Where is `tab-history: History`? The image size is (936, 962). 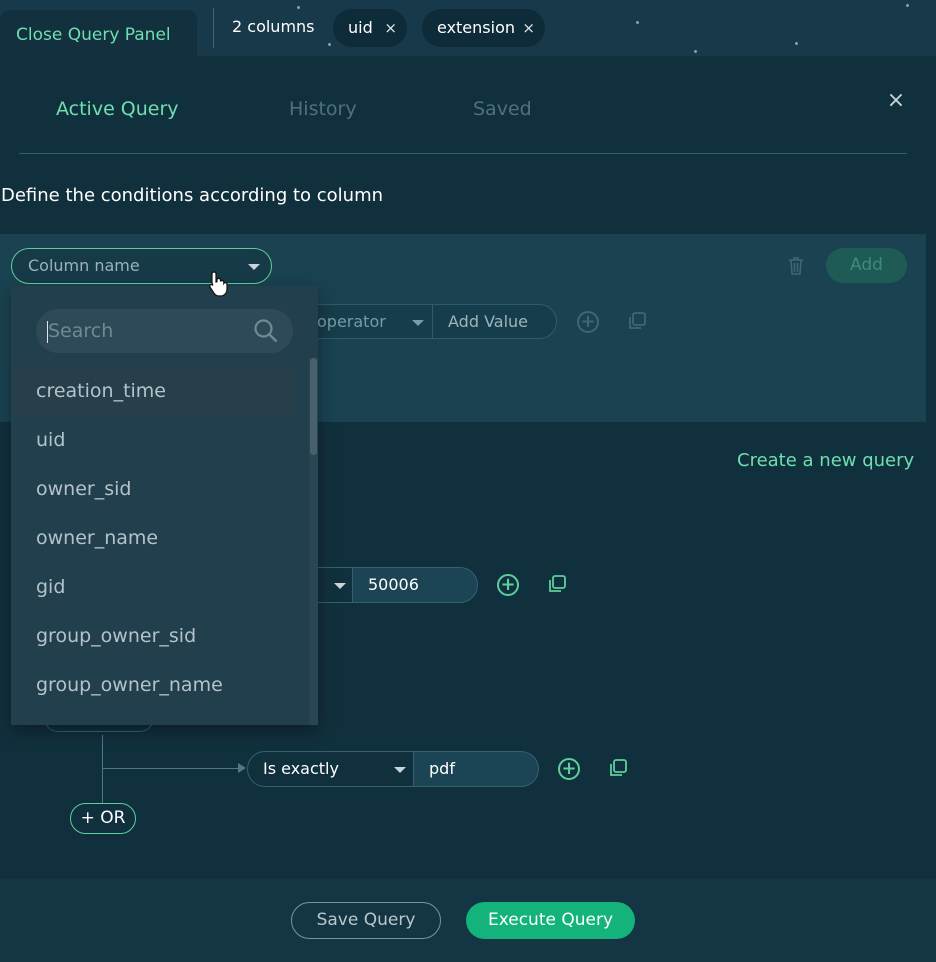 tab-history: History is located at coordinates (323, 109).